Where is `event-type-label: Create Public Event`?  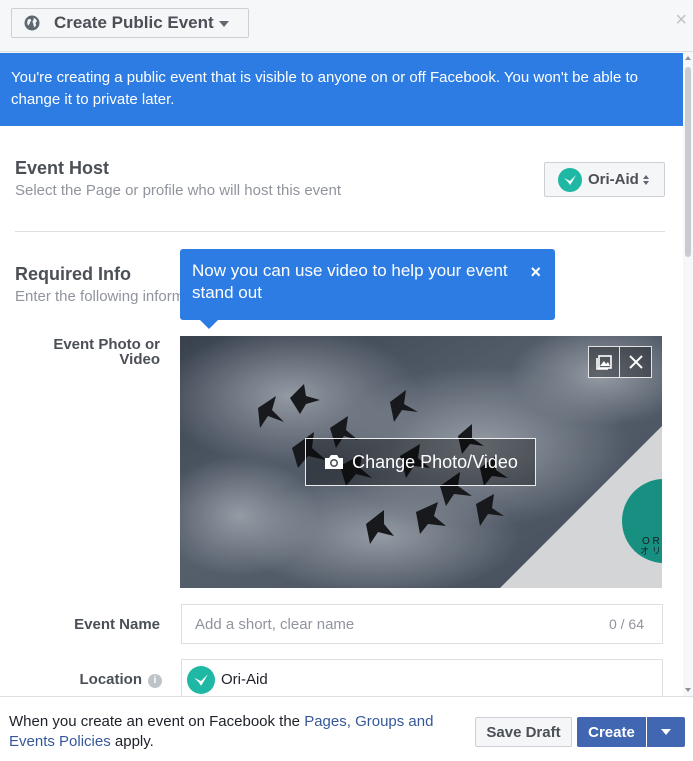
event-type-label: Create Public Event is located at coordinates (134, 22).